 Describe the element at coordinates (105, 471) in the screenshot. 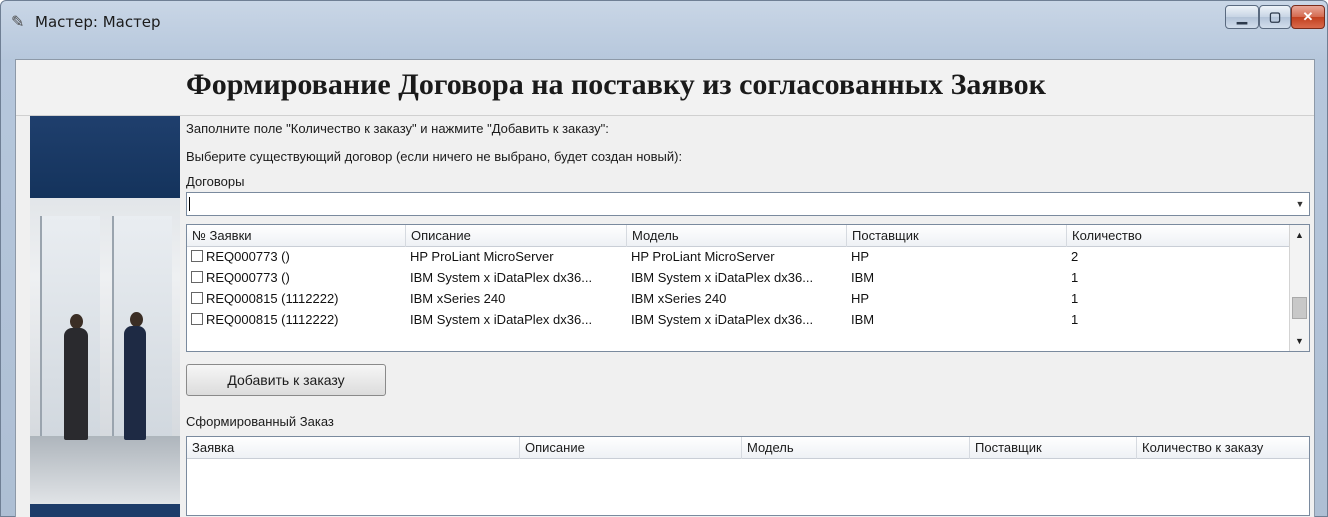

I see `image-floor` at that location.